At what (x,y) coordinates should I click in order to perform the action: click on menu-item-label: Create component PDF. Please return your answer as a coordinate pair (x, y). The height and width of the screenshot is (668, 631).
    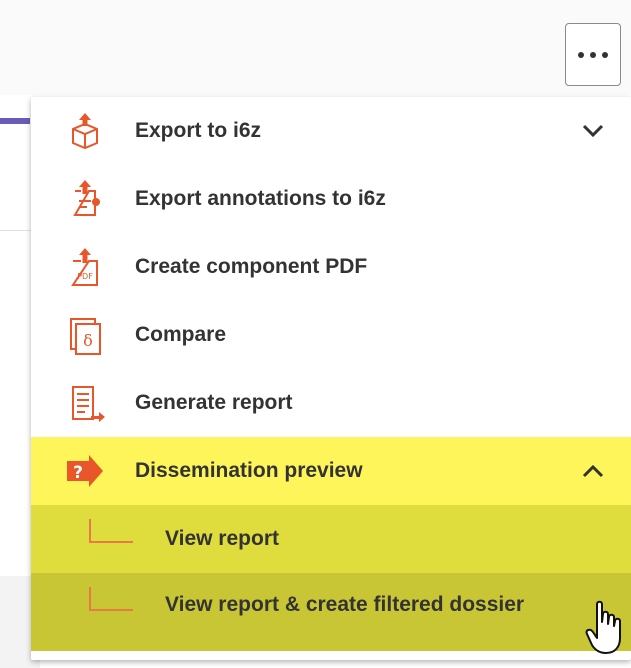
    Looking at the image, I should click on (251, 266).